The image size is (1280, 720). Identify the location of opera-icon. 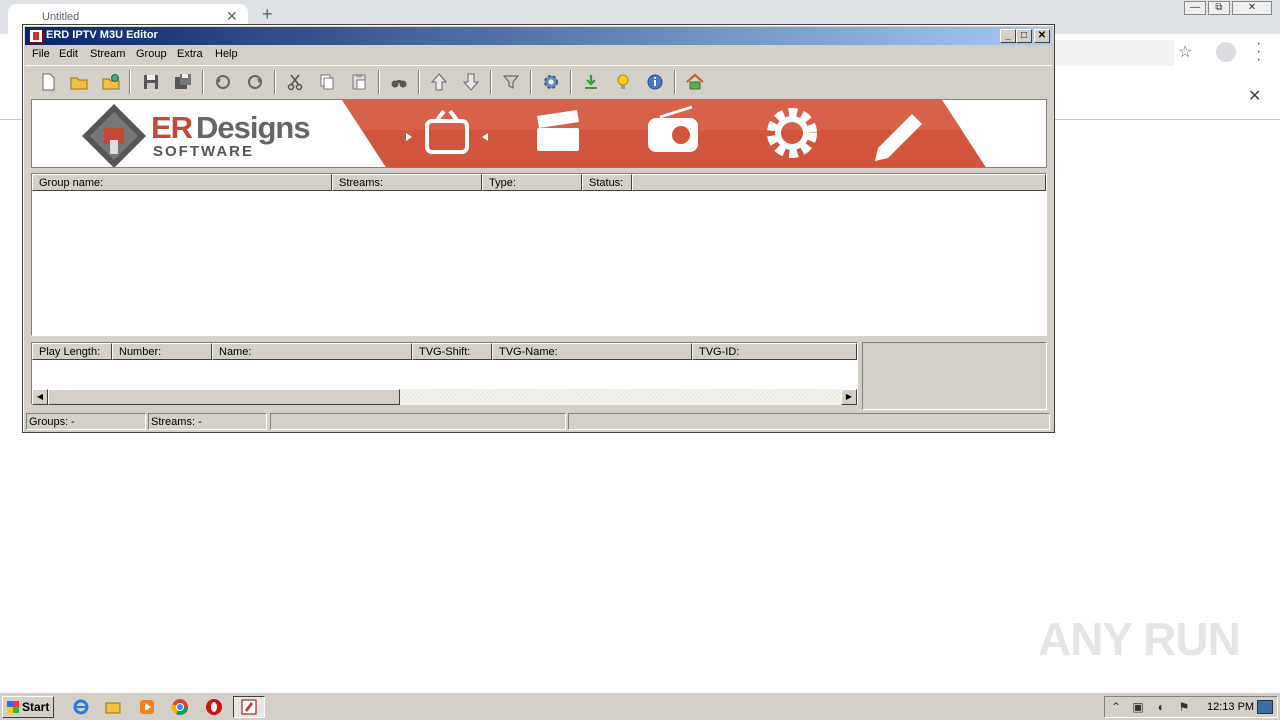
(214, 707).